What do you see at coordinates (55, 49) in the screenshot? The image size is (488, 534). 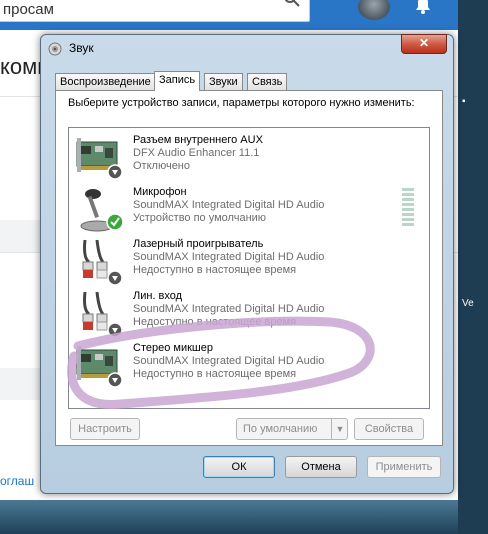 I see `speaker-icon` at bounding box center [55, 49].